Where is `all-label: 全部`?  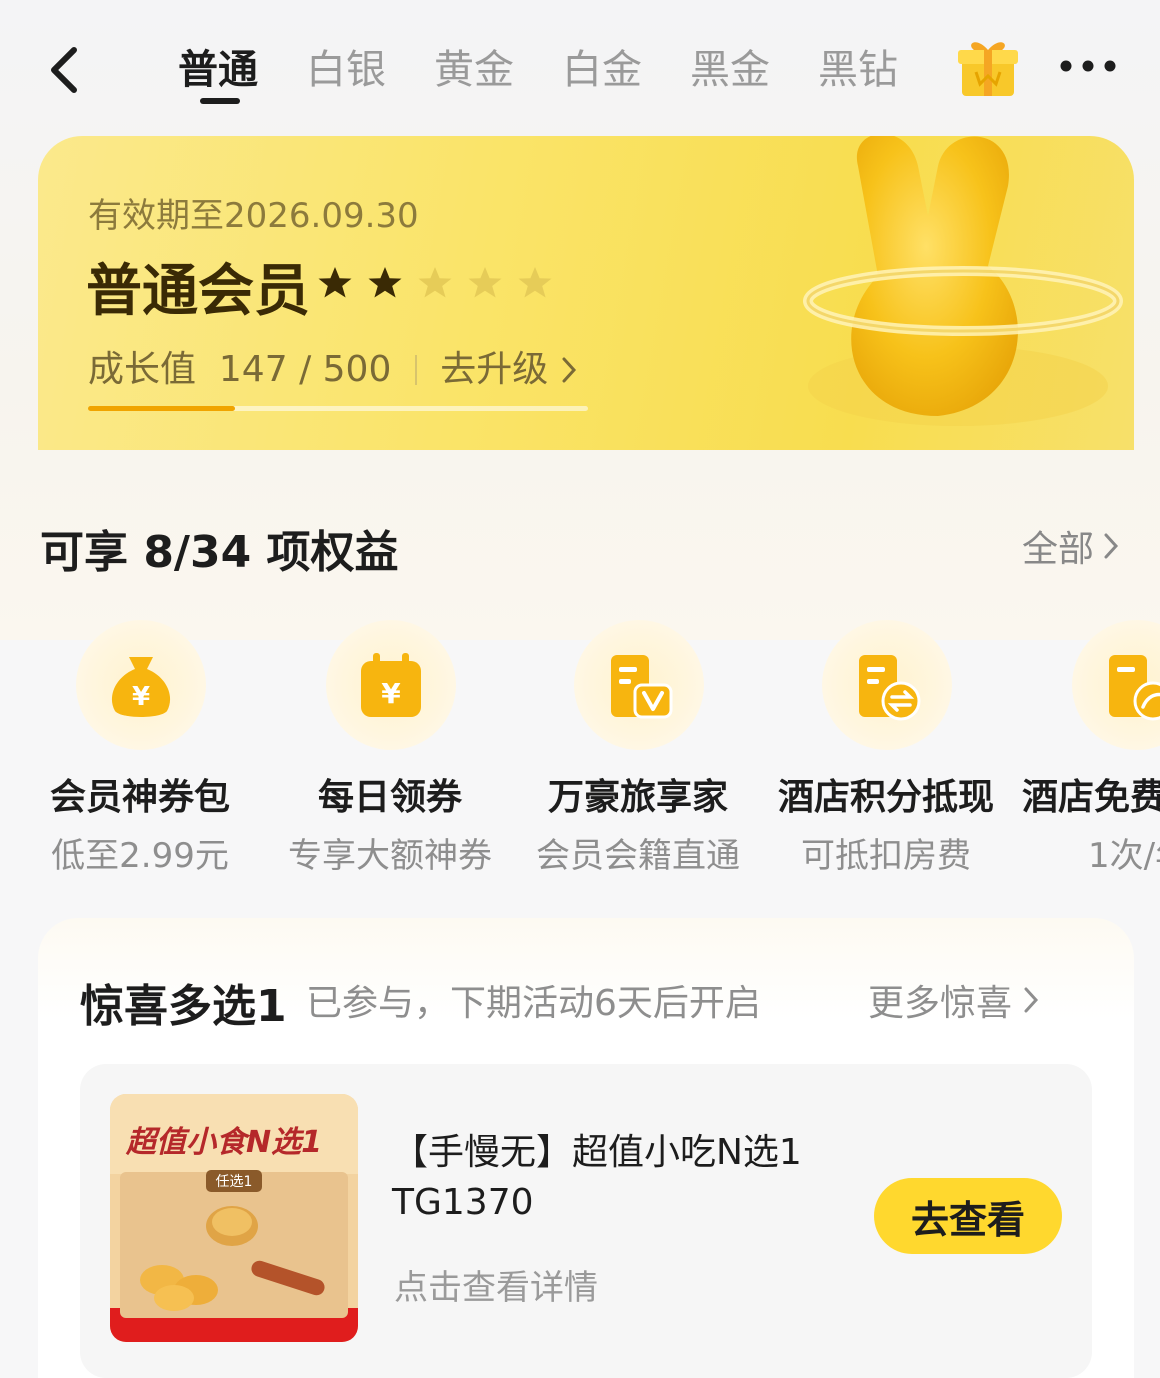 all-label: 全部 is located at coordinates (1058, 549).